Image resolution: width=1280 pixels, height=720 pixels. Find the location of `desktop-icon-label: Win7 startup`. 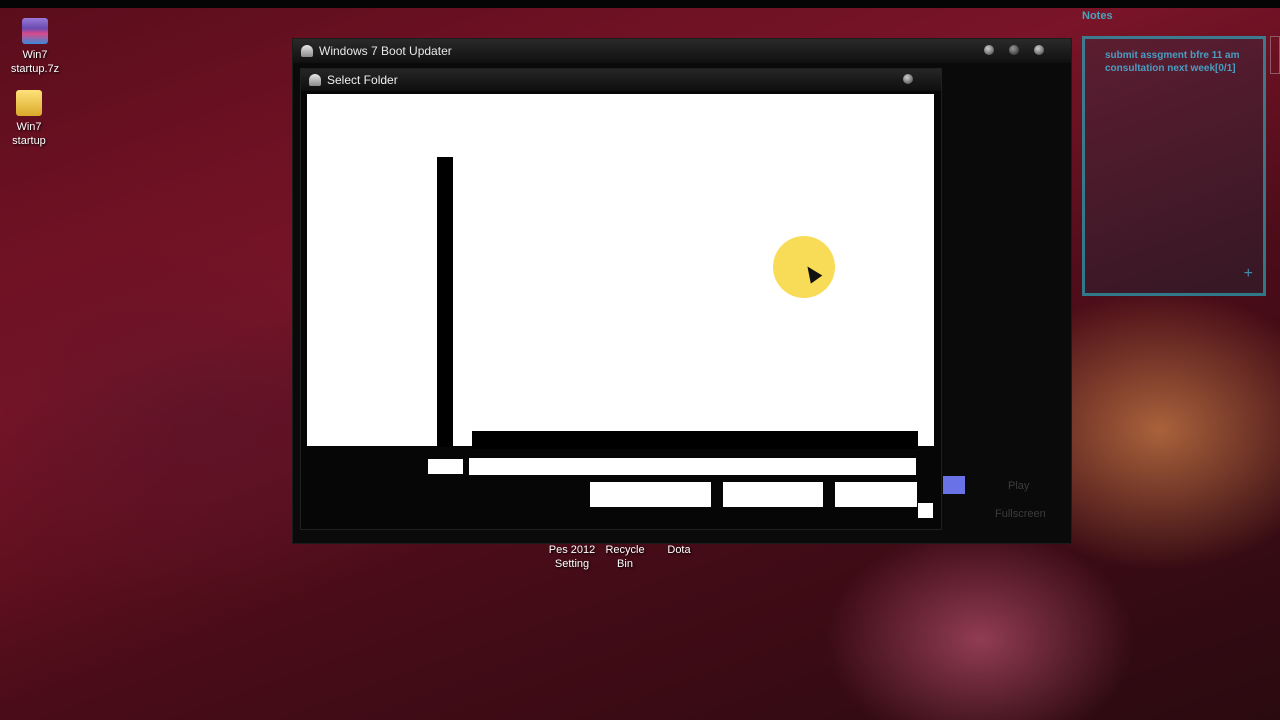

desktop-icon-label: Win7 startup is located at coordinates (29, 134).